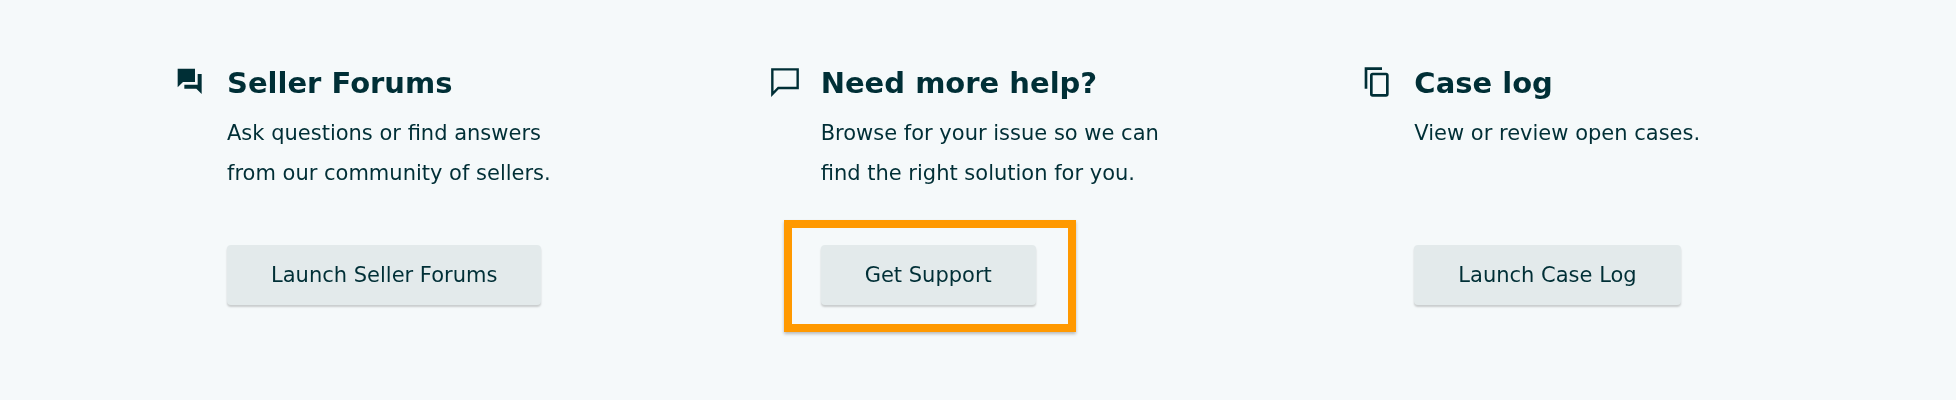 The image size is (1956, 400). What do you see at coordinates (959, 83) in the screenshot?
I see `card-title: Need more help?` at bounding box center [959, 83].